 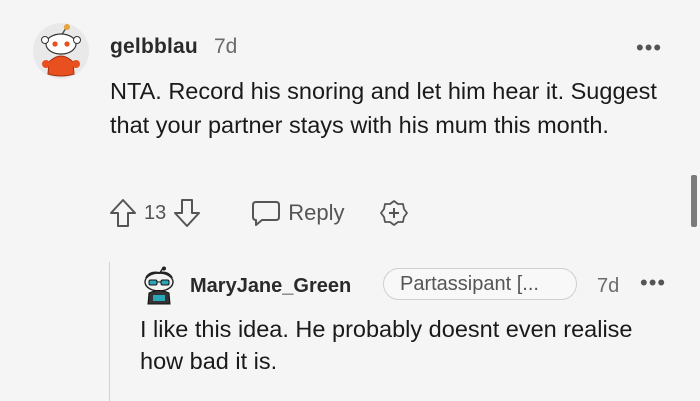 What do you see at coordinates (266, 213) in the screenshot?
I see `speech-bubble-icon` at bounding box center [266, 213].